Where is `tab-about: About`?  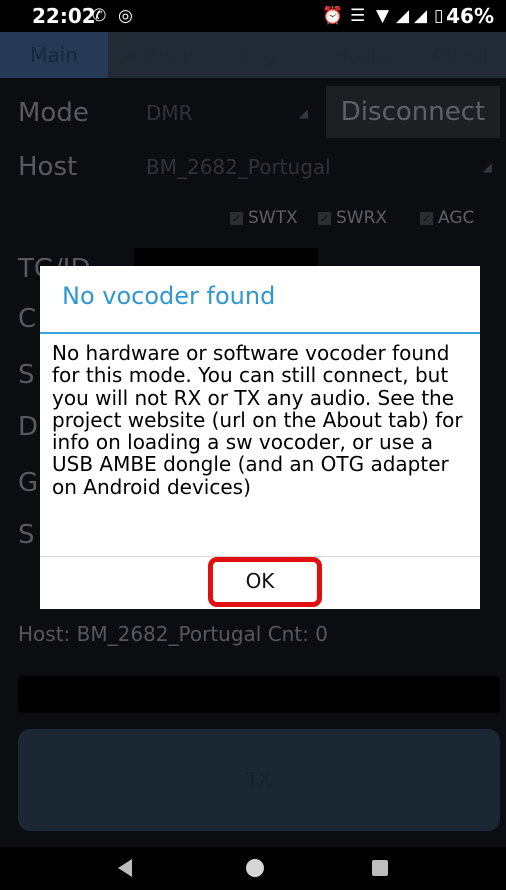
tab-about: About is located at coordinates (461, 55).